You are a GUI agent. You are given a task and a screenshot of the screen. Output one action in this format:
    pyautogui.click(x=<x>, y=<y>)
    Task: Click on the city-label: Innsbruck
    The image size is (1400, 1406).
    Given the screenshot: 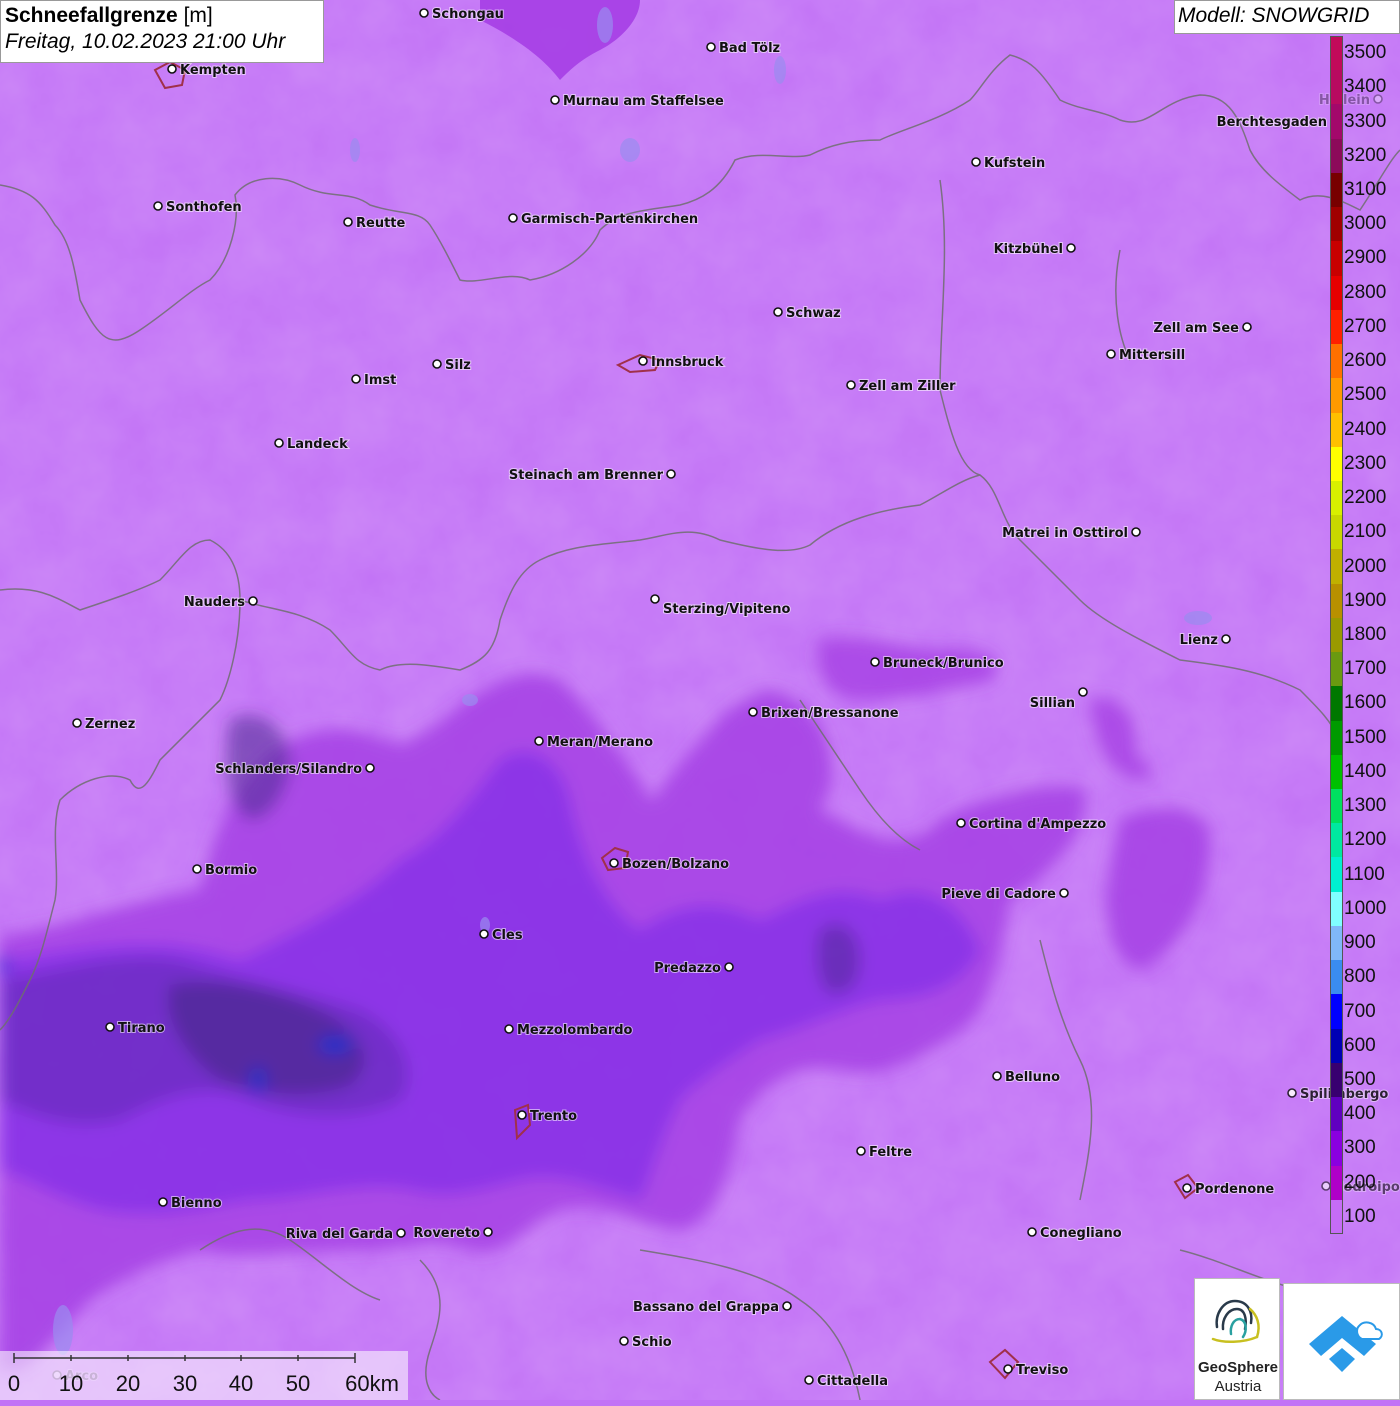 What is the action you would take?
    pyautogui.click(x=687, y=362)
    